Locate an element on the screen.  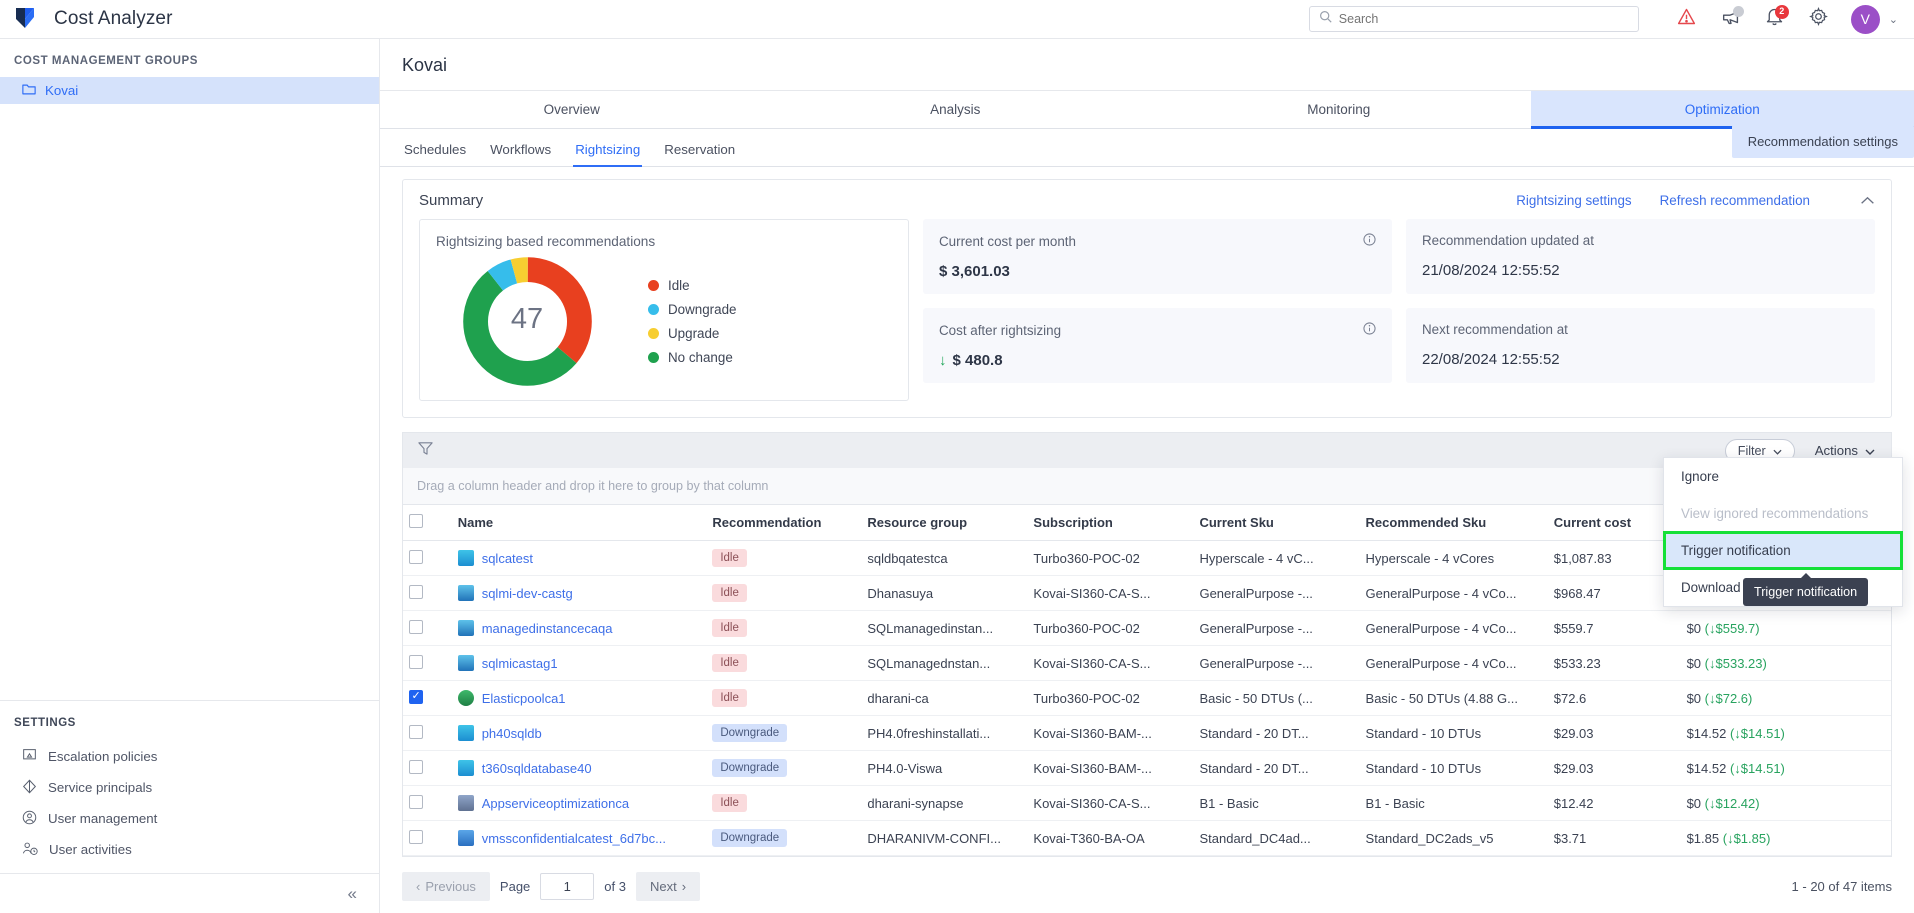
notifications-button: 2 is located at coordinates (1775, 19).